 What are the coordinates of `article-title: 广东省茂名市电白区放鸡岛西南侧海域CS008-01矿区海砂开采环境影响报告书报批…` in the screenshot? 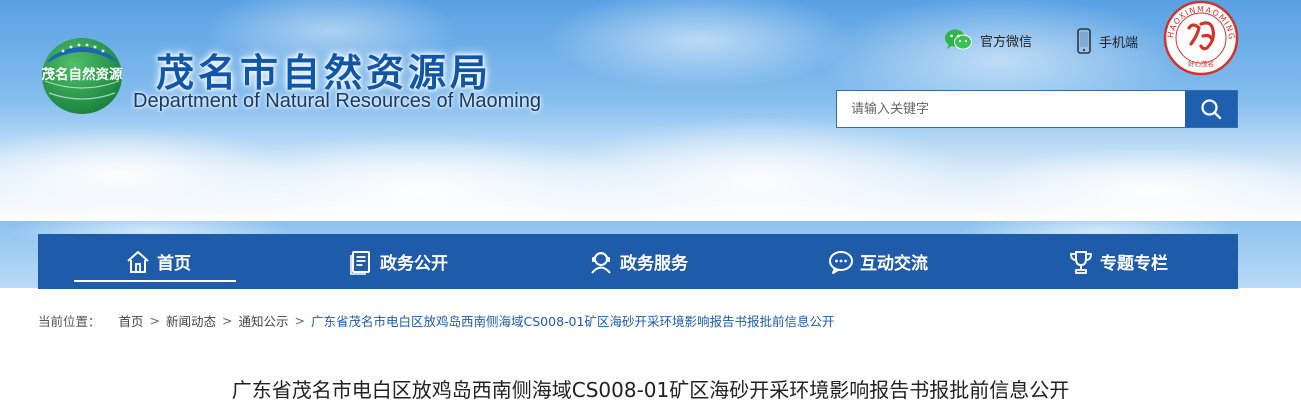 It's located at (650, 390).